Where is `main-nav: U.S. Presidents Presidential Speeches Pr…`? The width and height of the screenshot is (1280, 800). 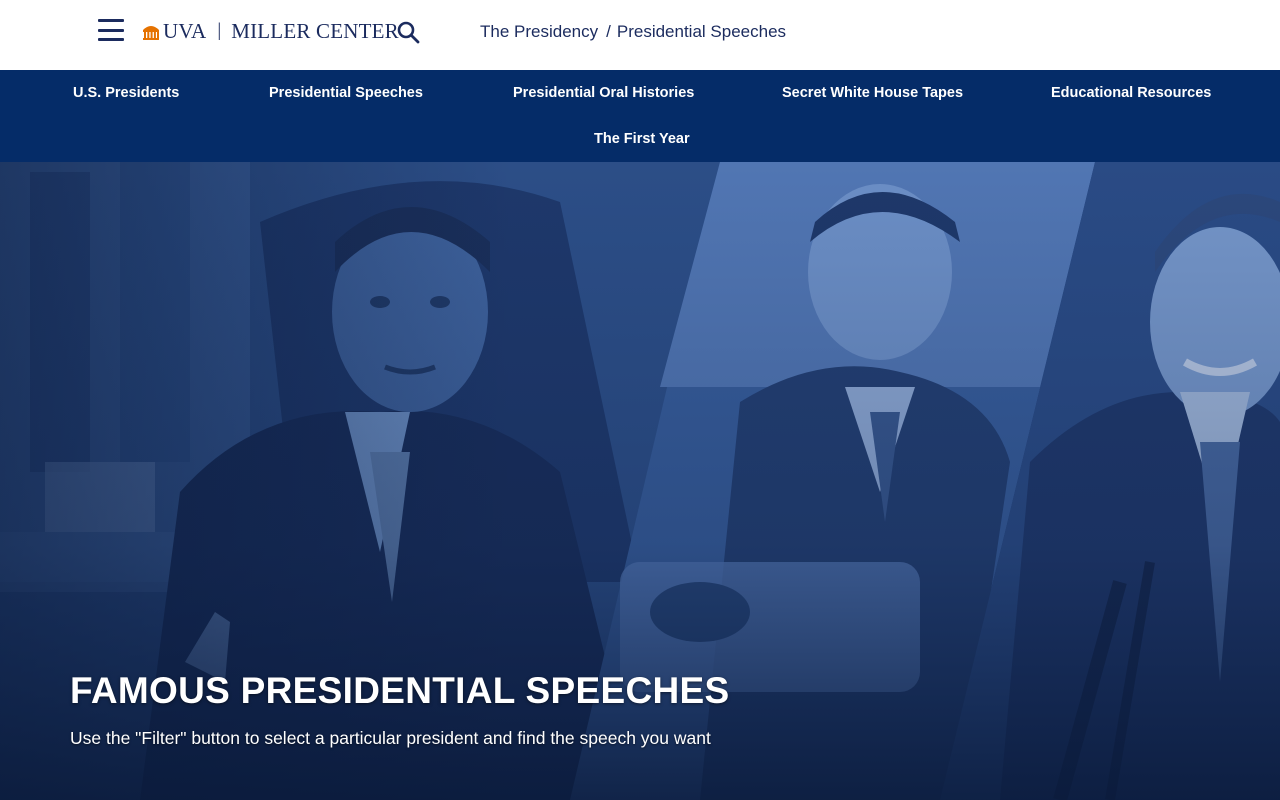 main-nav: U.S. Presidents Presidential Speeches Pr… is located at coordinates (640, 116).